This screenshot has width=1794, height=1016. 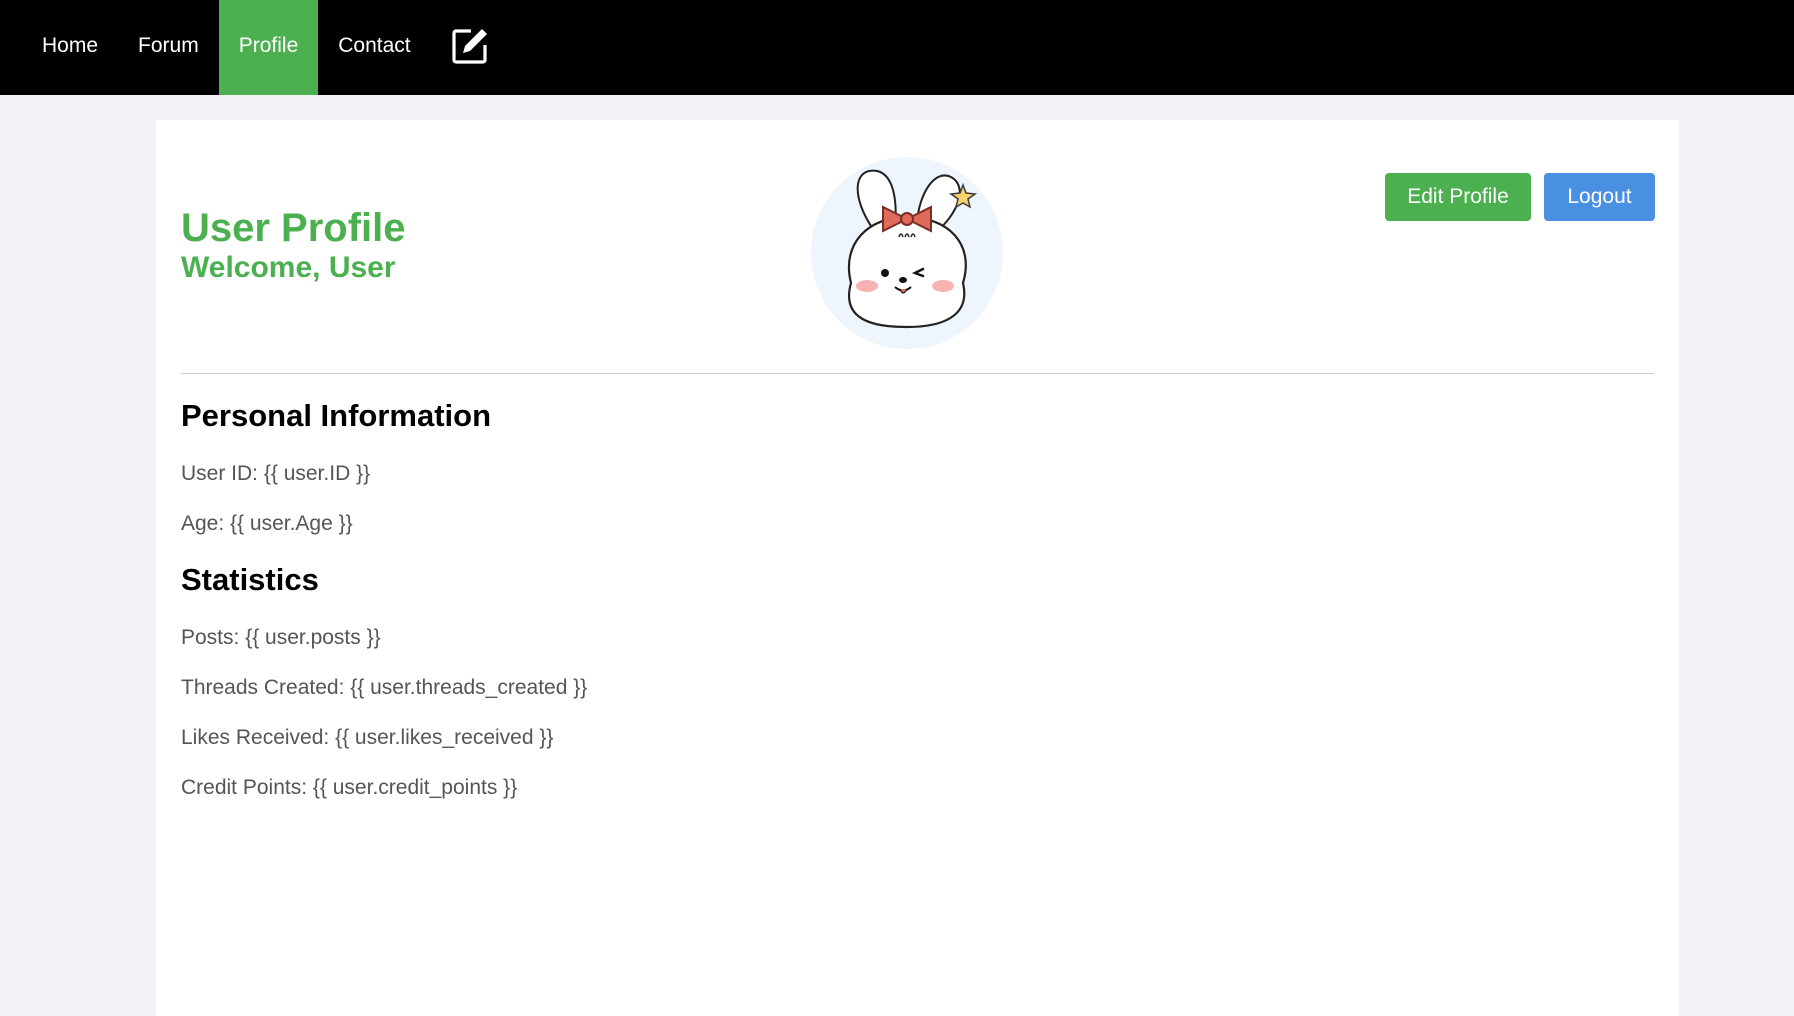 I want to click on user-id-text: User ID: {{ user.ID }}, so click(x=276, y=473).